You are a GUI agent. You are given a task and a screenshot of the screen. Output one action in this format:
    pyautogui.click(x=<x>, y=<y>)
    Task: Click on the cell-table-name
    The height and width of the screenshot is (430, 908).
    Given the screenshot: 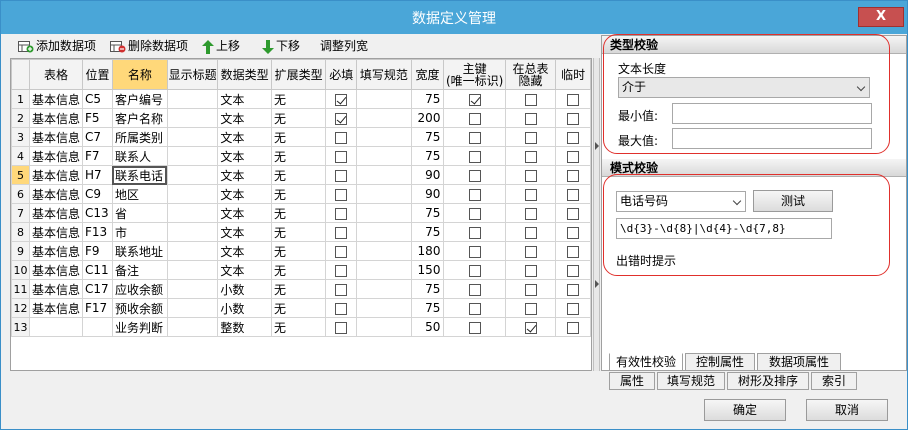 What is the action you would take?
    pyautogui.click(x=55, y=327)
    